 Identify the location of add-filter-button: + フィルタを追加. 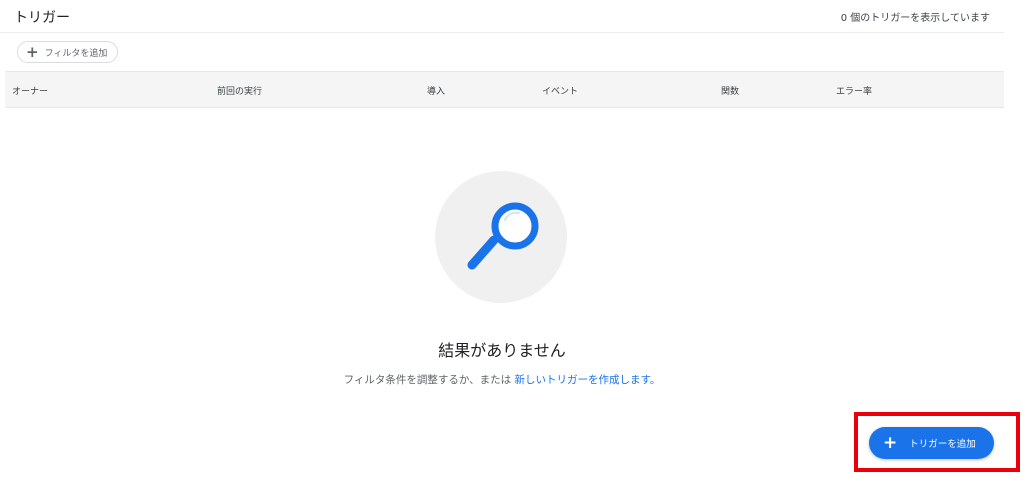
(68, 52).